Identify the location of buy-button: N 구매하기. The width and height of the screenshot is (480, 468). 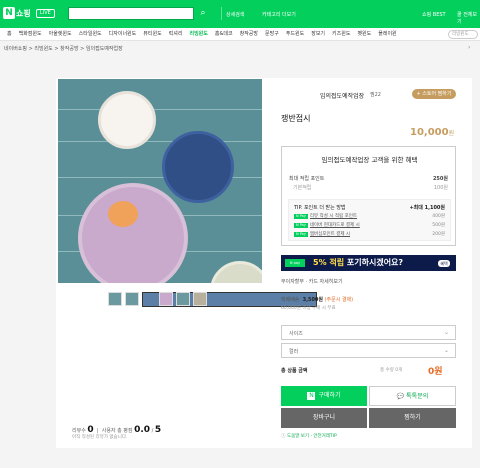
(324, 396).